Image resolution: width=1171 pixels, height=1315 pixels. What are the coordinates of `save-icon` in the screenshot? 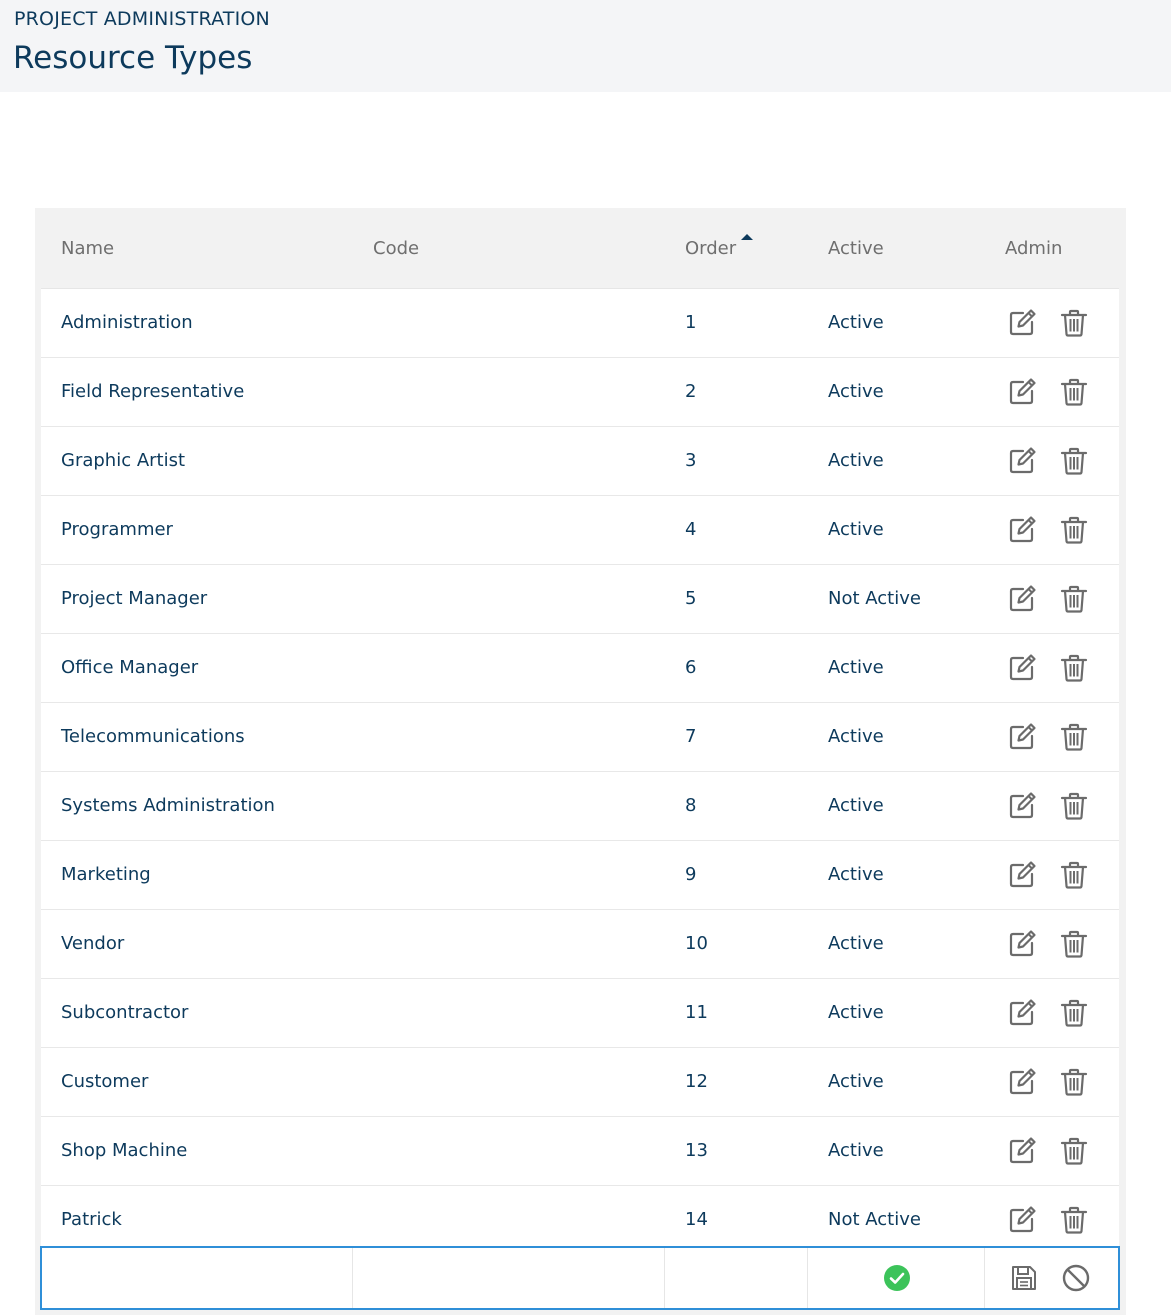 It's located at (1024, 1278).